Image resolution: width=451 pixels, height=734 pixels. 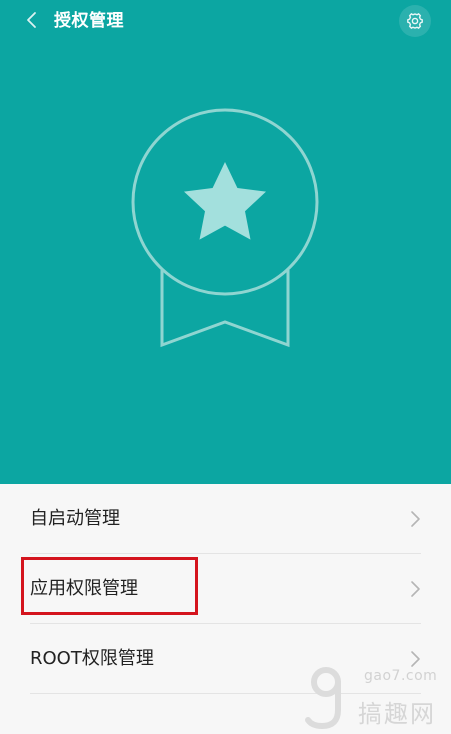 I want to click on list-item-label: 自启动管理, so click(x=75, y=518).